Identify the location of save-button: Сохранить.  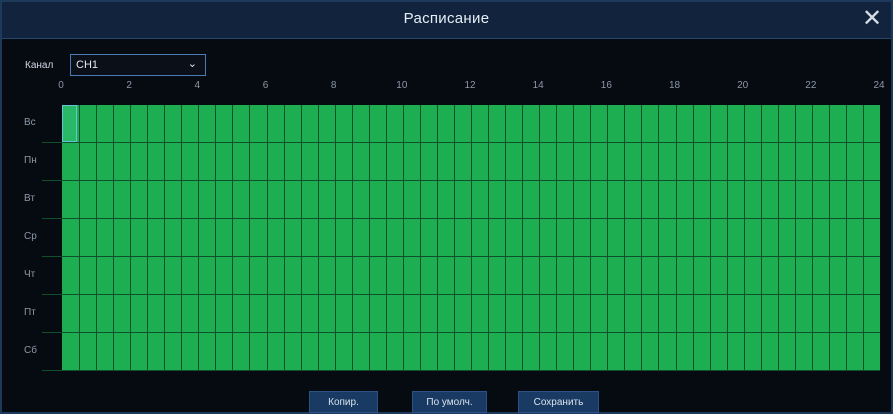
(558, 402).